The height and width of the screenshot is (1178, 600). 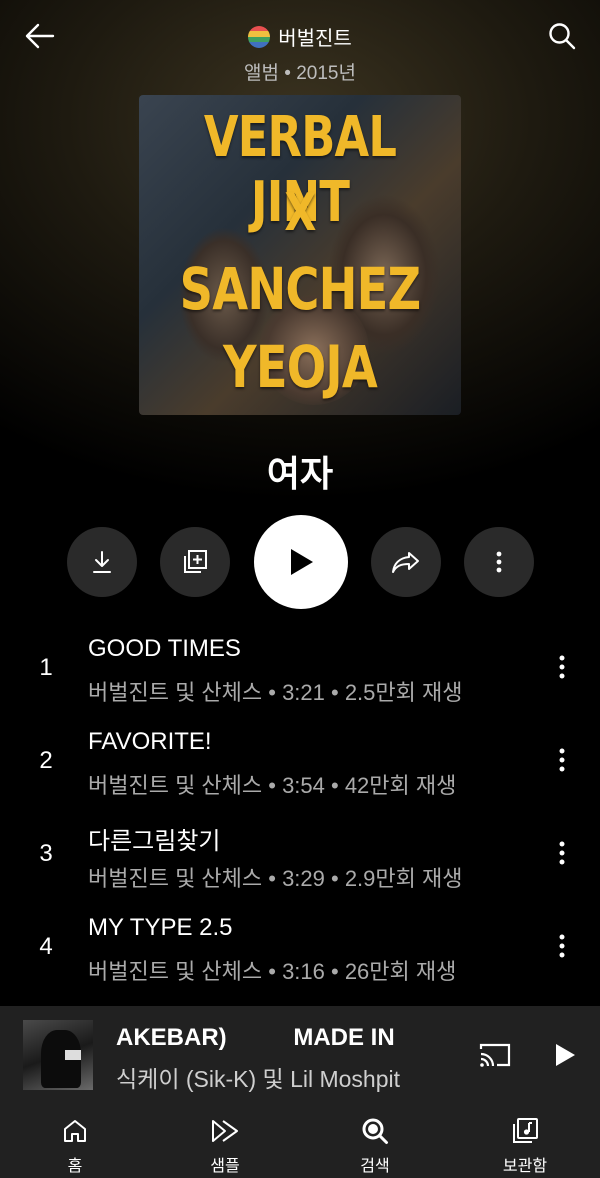 What do you see at coordinates (46, 946) in the screenshot?
I see `track-number: 4` at bounding box center [46, 946].